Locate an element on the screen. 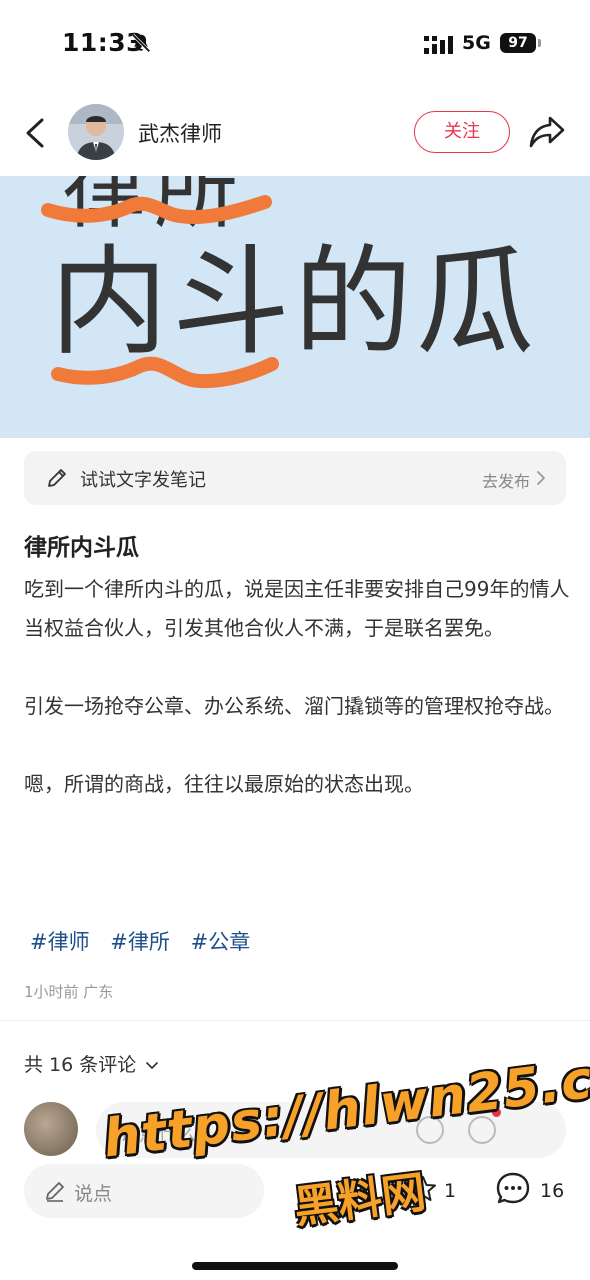 The width and height of the screenshot is (590, 1280). mention-icon is located at coordinates (430, 1130).